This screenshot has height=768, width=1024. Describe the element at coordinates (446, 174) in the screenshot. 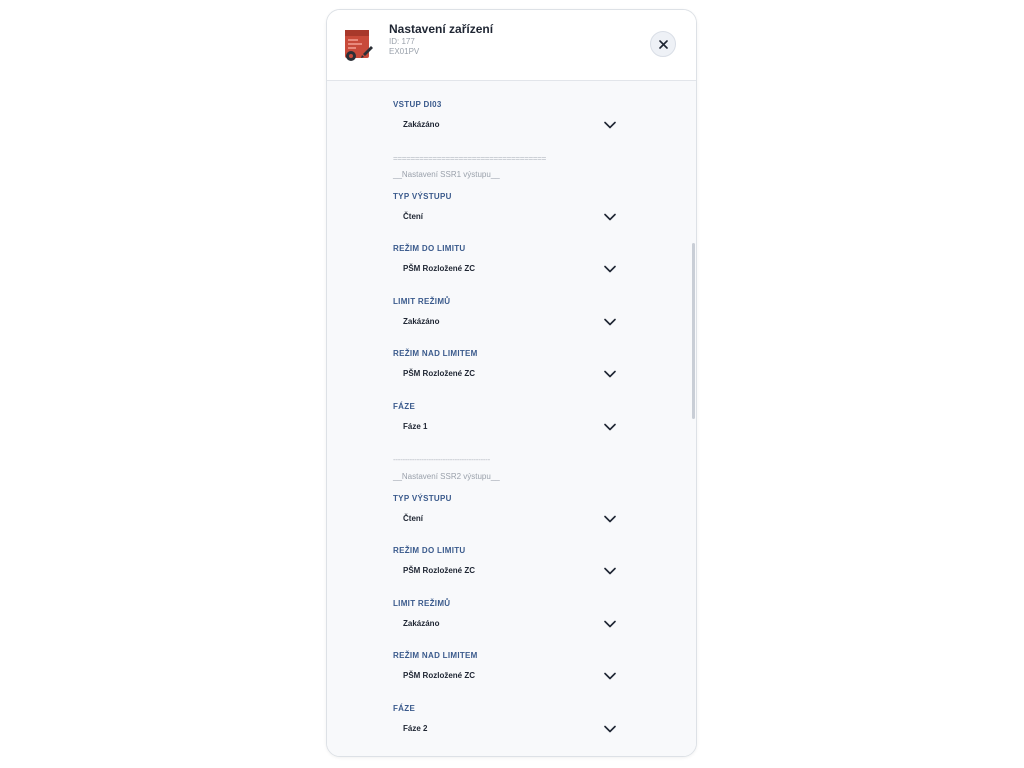

I see `section-title-ssr1: __Nastavení SSR1 výstupu__` at that location.